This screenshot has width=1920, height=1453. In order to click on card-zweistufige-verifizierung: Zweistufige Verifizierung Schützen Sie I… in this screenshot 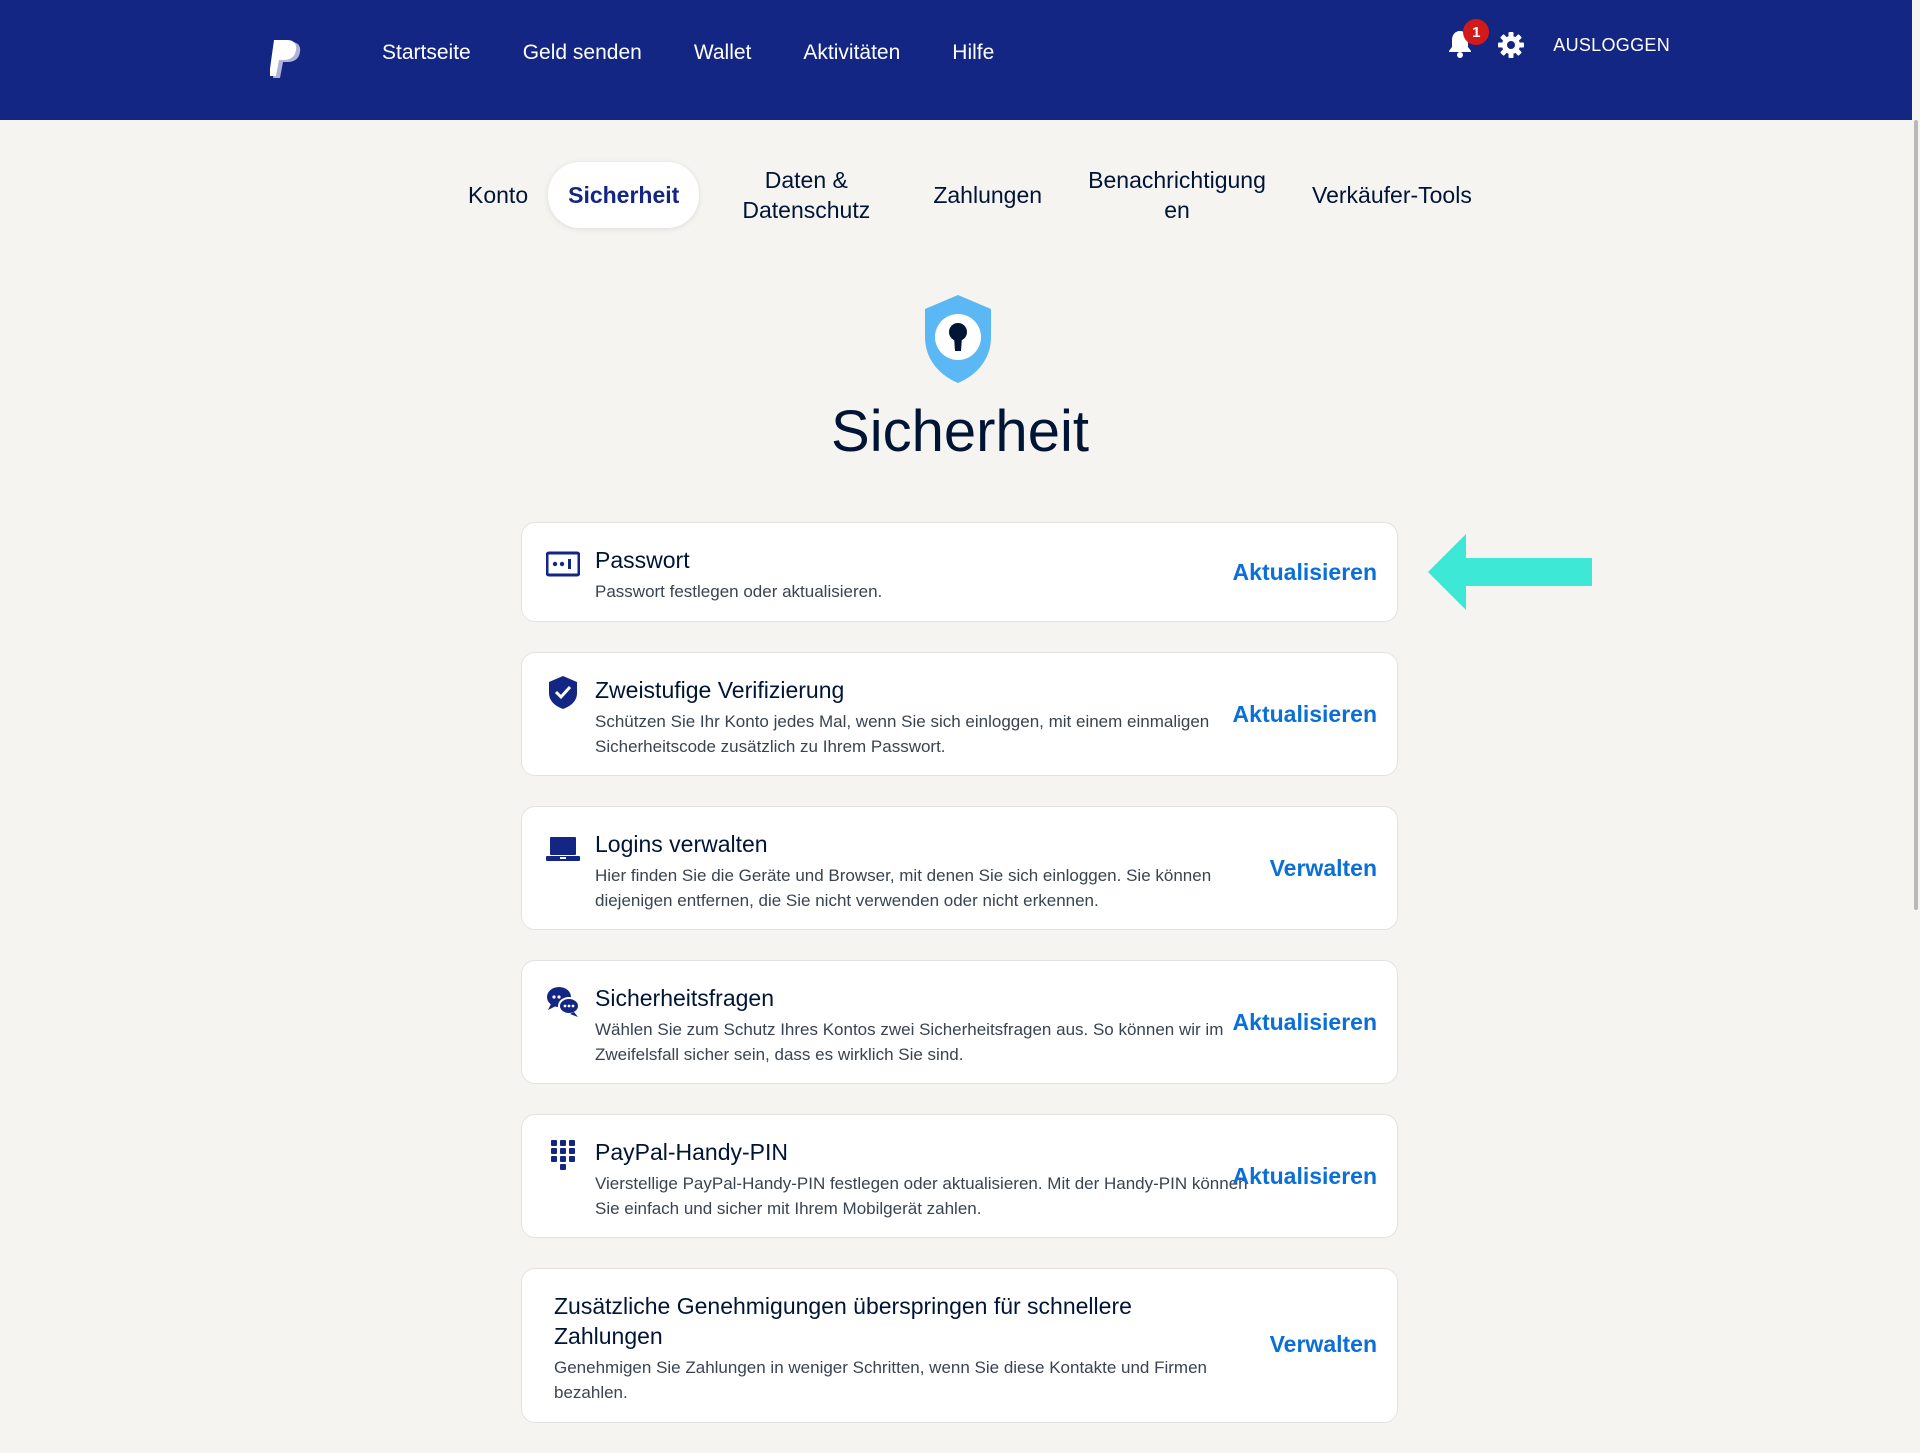, I will do `click(959, 714)`.